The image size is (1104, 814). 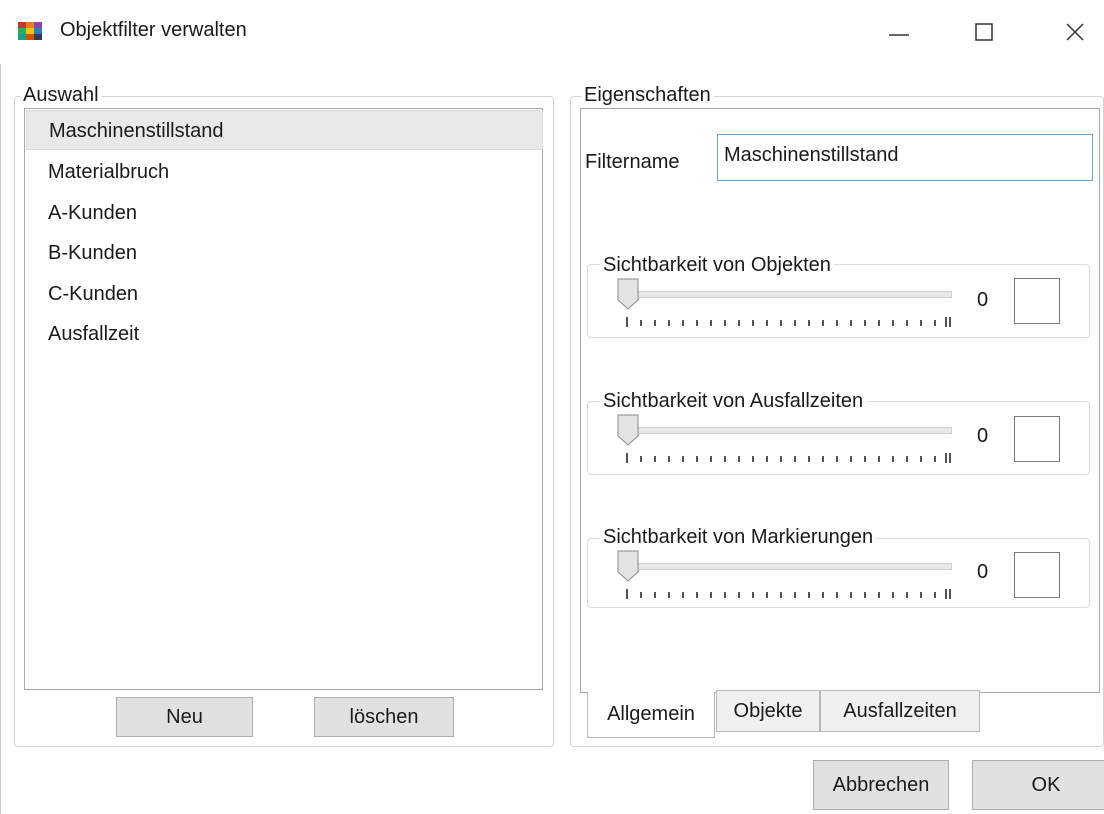 What do you see at coordinates (184, 717) in the screenshot?
I see `new-button: Neu` at bounding box center [184, 717].